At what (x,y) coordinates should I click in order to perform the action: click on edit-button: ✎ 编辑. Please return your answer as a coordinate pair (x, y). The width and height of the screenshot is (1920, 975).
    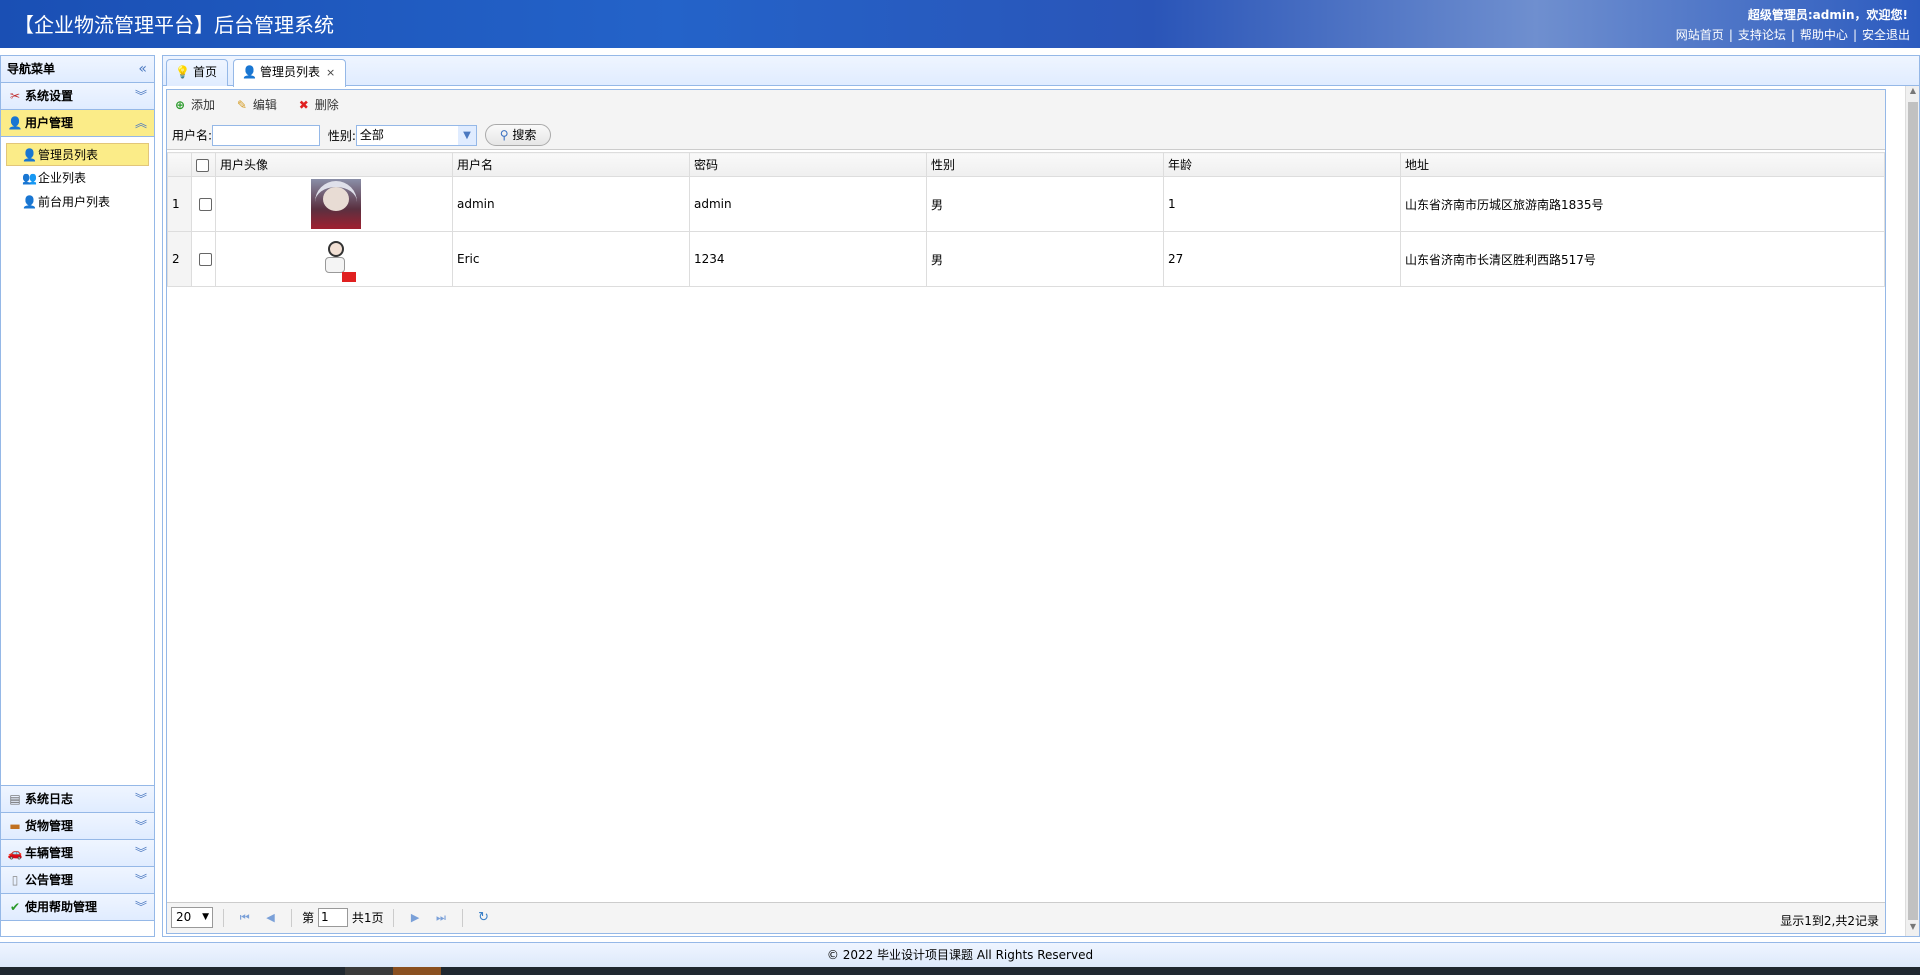
    Looking at the image, I should click on (257, 104).